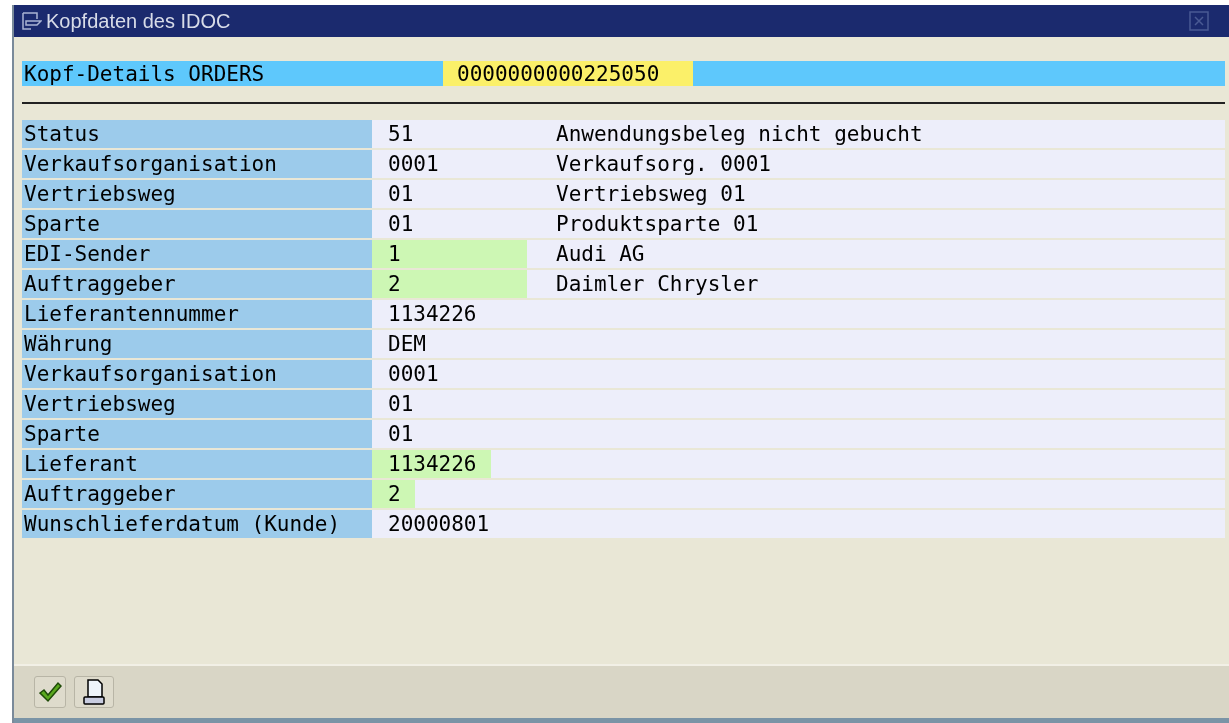 The width and height of the screenshot is (1229, 723). Describe the element at coordinates (663, 164) in the screenshot. I see `field-description: Verkaufsorg. 0001` at that location.